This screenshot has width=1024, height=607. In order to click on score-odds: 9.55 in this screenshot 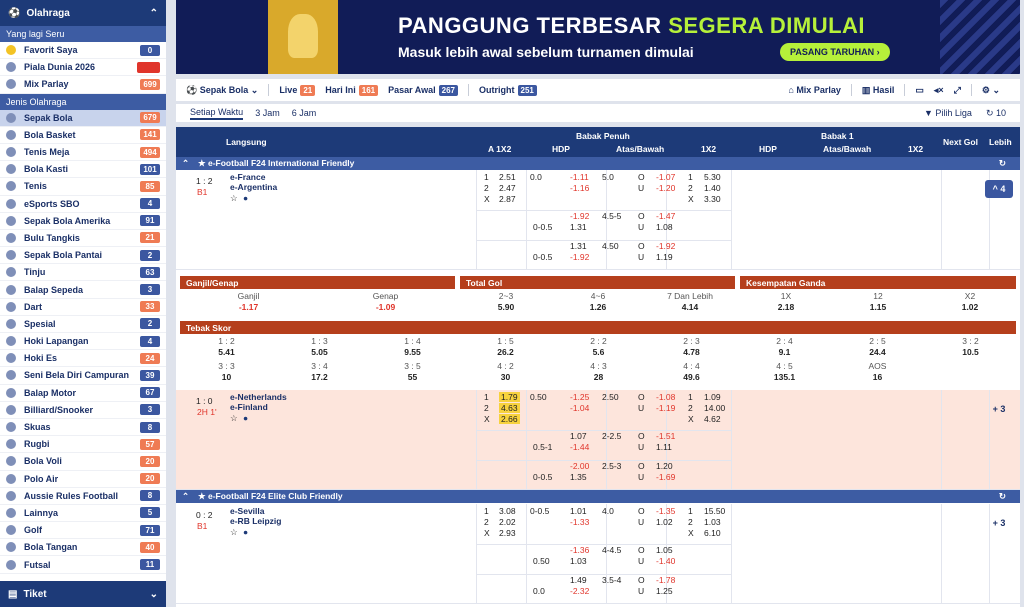, I will do `click(412, 352)`.